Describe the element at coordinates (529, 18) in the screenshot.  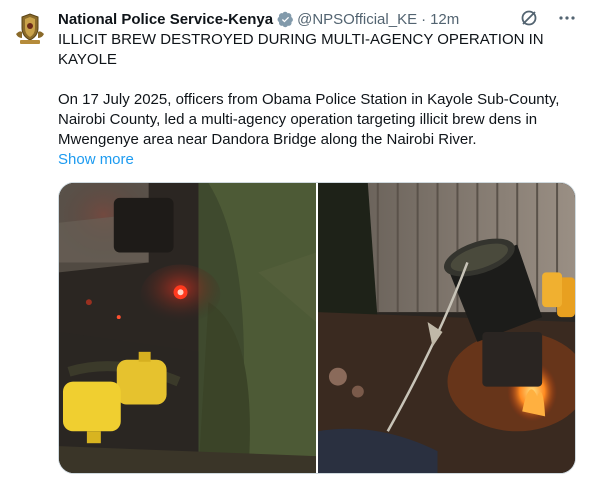
I see `grok-icon` at that location.